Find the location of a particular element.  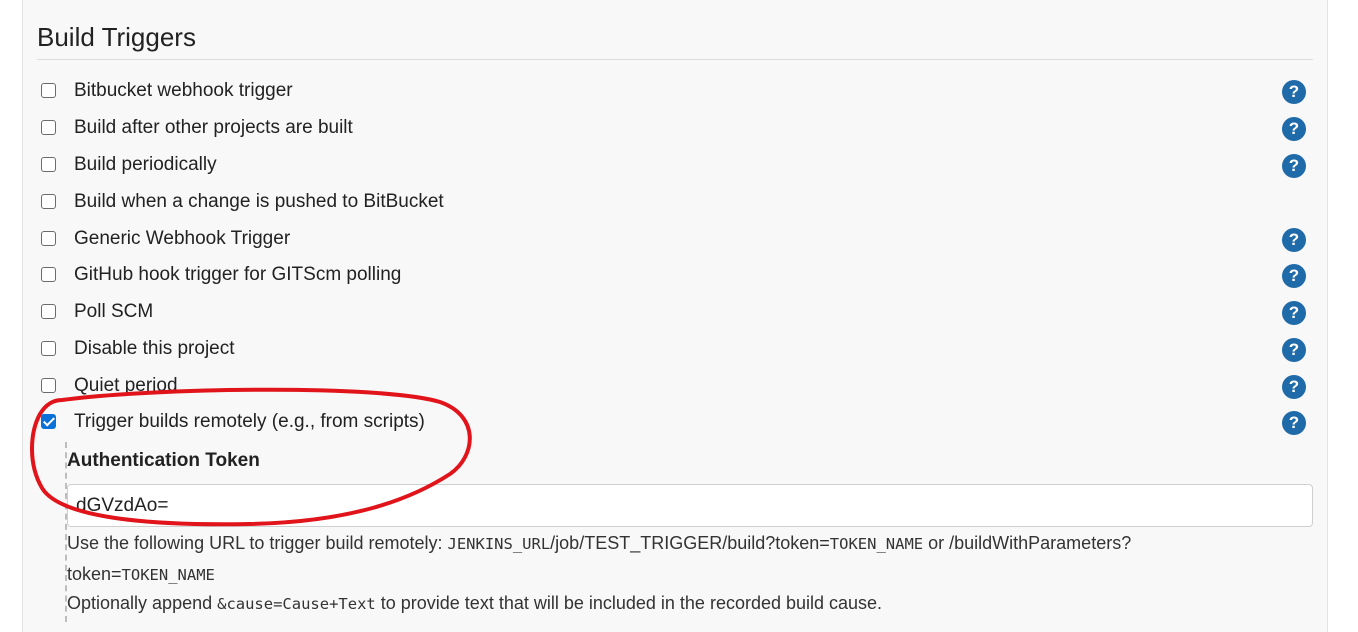

trigger-row-generic-webhook: Generic Webhook Trigger ? is located at coordinates (681, 239).